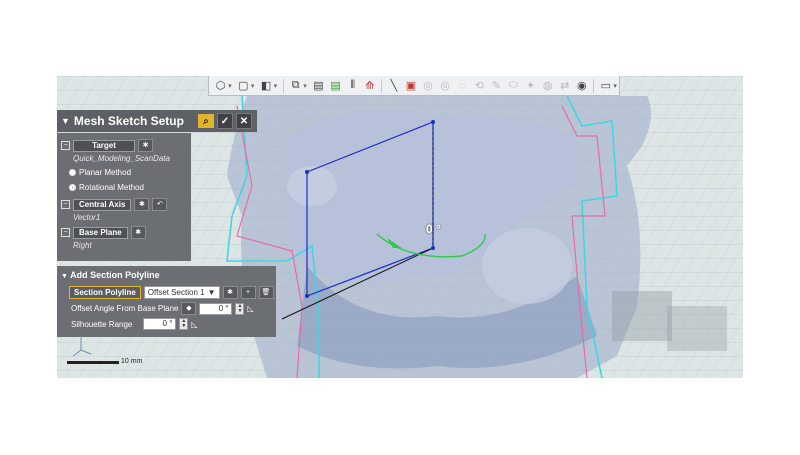 The width and height of the screenshot is (800, 455). I want to click on target-value: Quick_Modeling_ScanData, so click(121, 158).